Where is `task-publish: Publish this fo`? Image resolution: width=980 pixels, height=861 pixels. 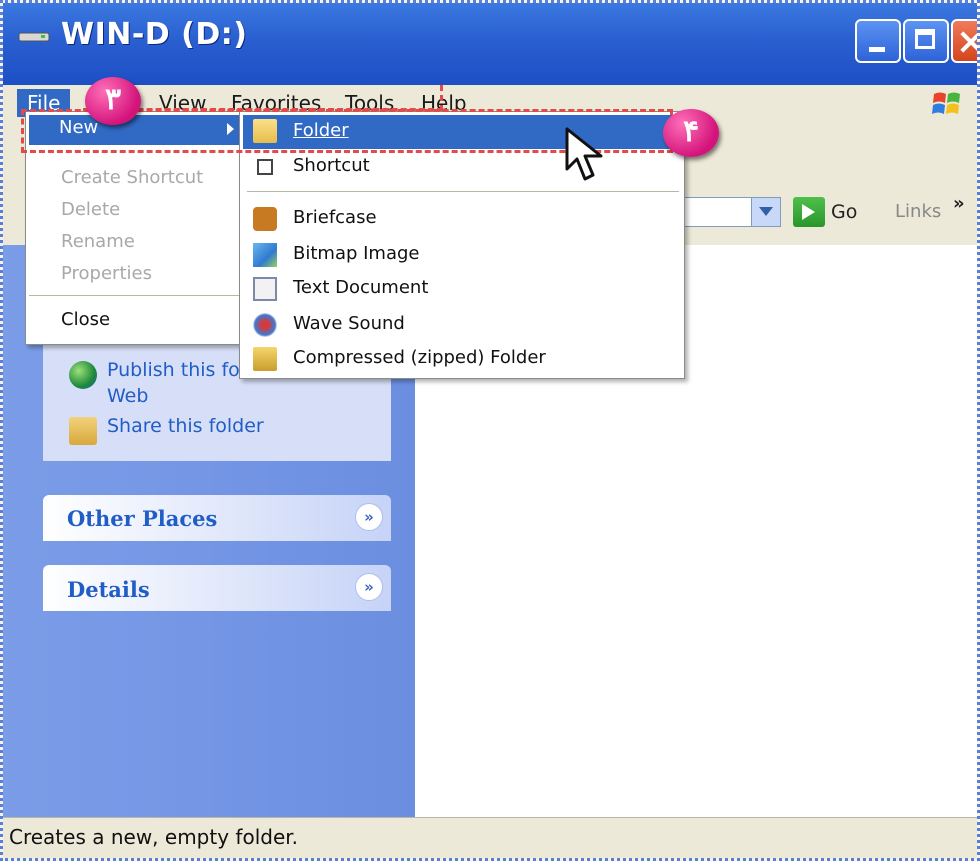
task-publish: Publish this fo is located at coordinates (173, 370).